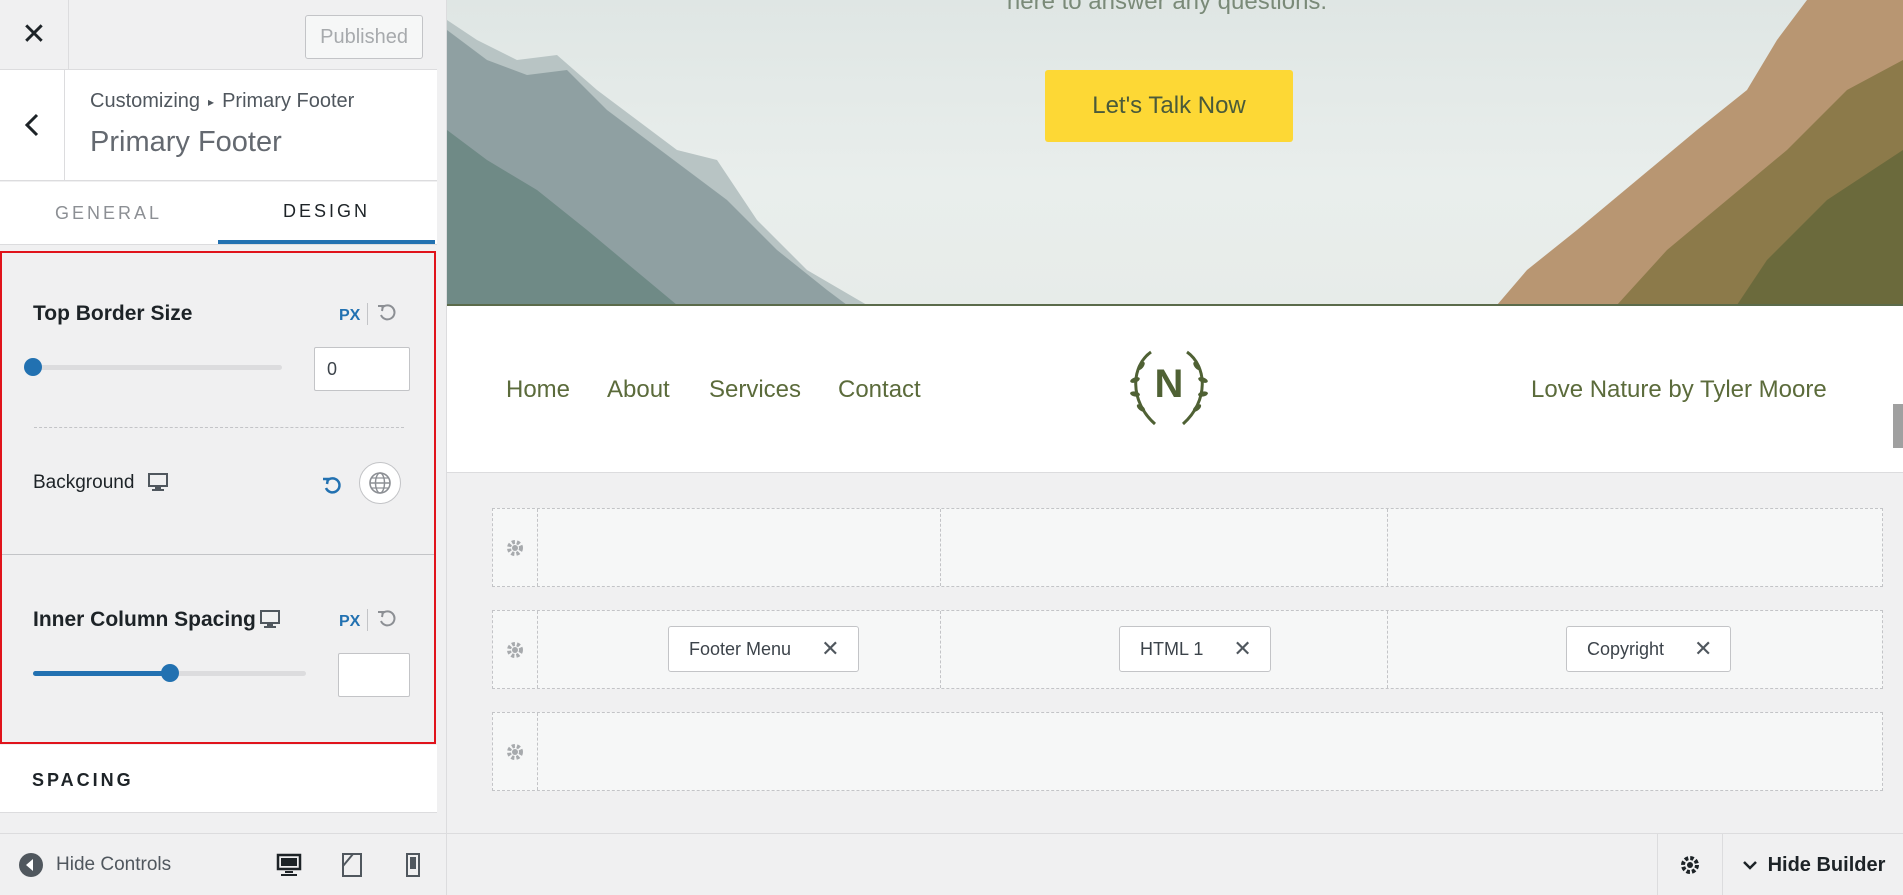 This screenshot has height=895, width=1903. I want to click on inner-column-spacing-input, so click(374, 675).